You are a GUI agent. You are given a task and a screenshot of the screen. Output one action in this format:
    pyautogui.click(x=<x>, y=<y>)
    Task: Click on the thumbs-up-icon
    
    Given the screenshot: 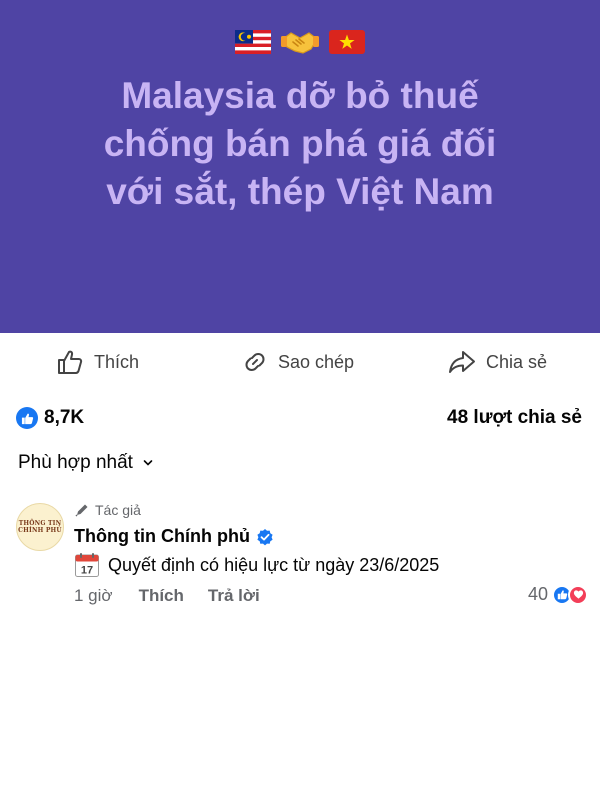 What is the action you would take?
    pyautogui.click(x=70, y=362)
    